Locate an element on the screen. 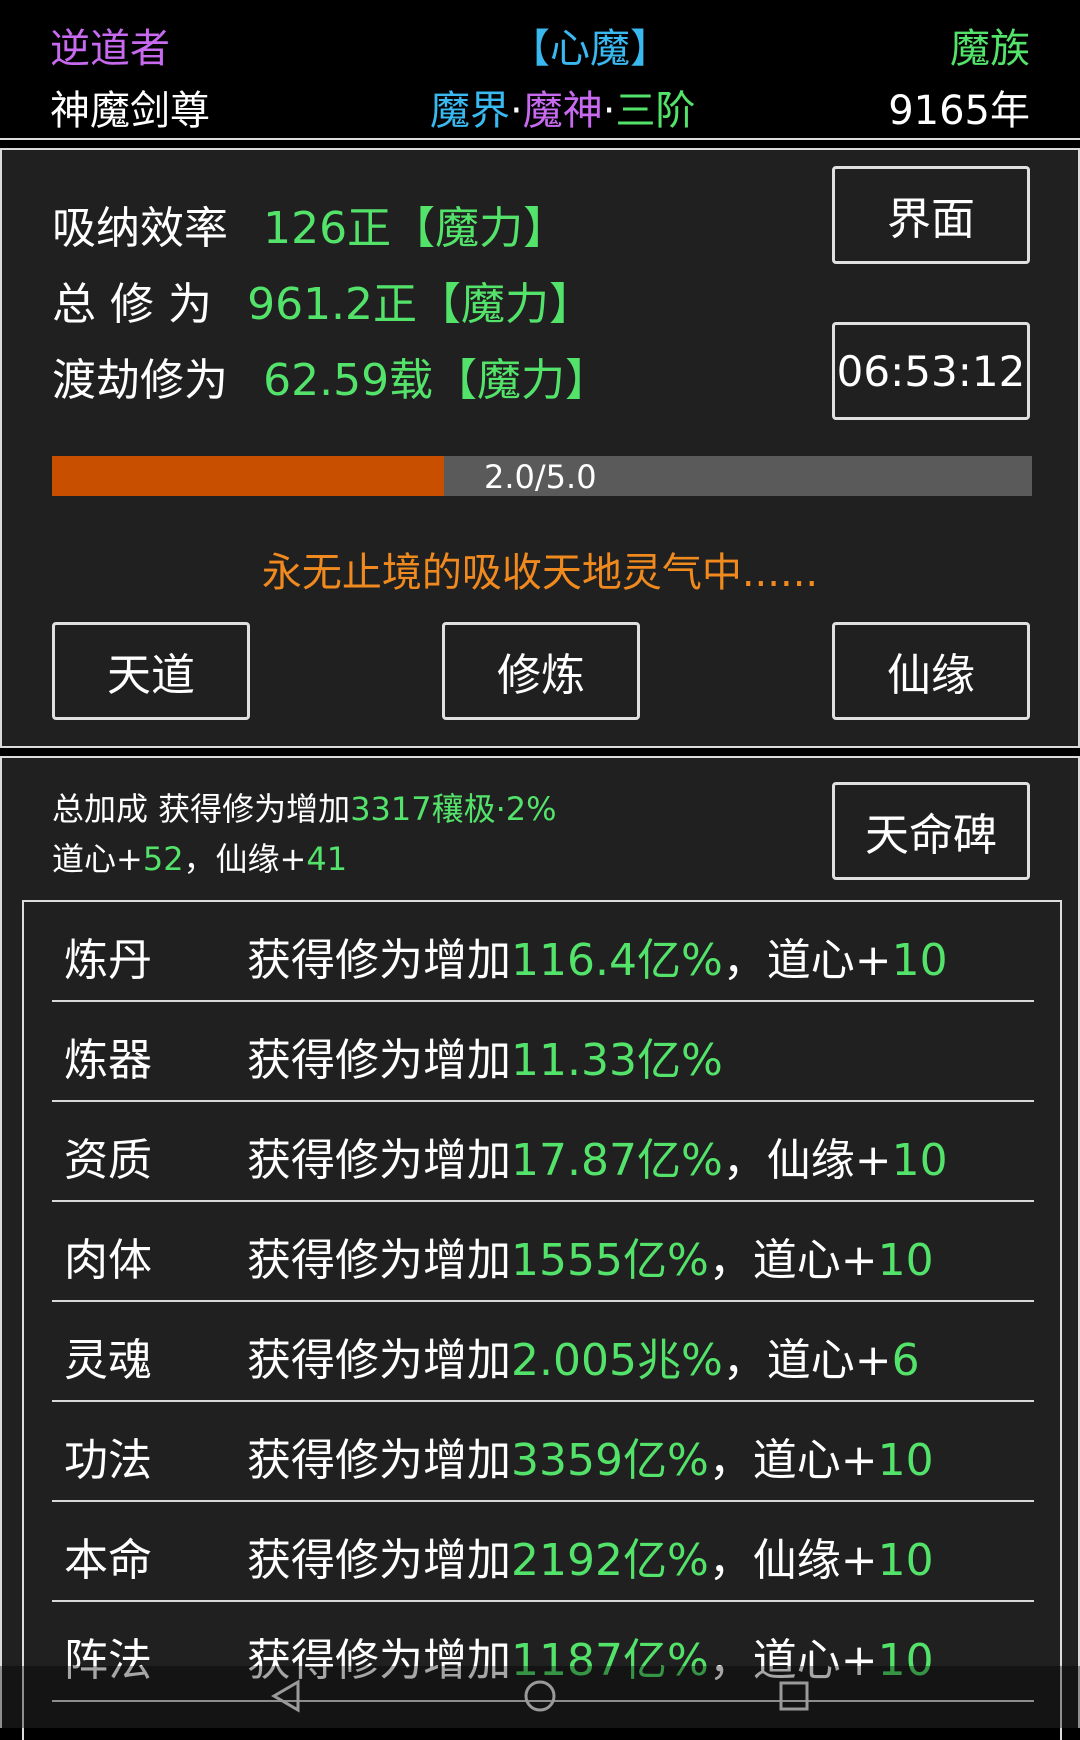  total-label: 总 修 为 is located at coordinates (132, 304).